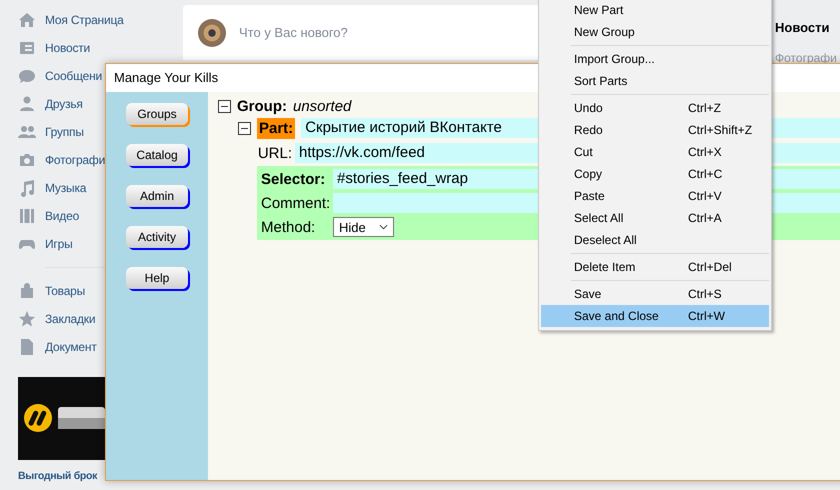 This screenshot has height=490, width=840. Describe the element at coordinates (322, 106) in the screenshot. I see `group-name: unsorted` at that location.